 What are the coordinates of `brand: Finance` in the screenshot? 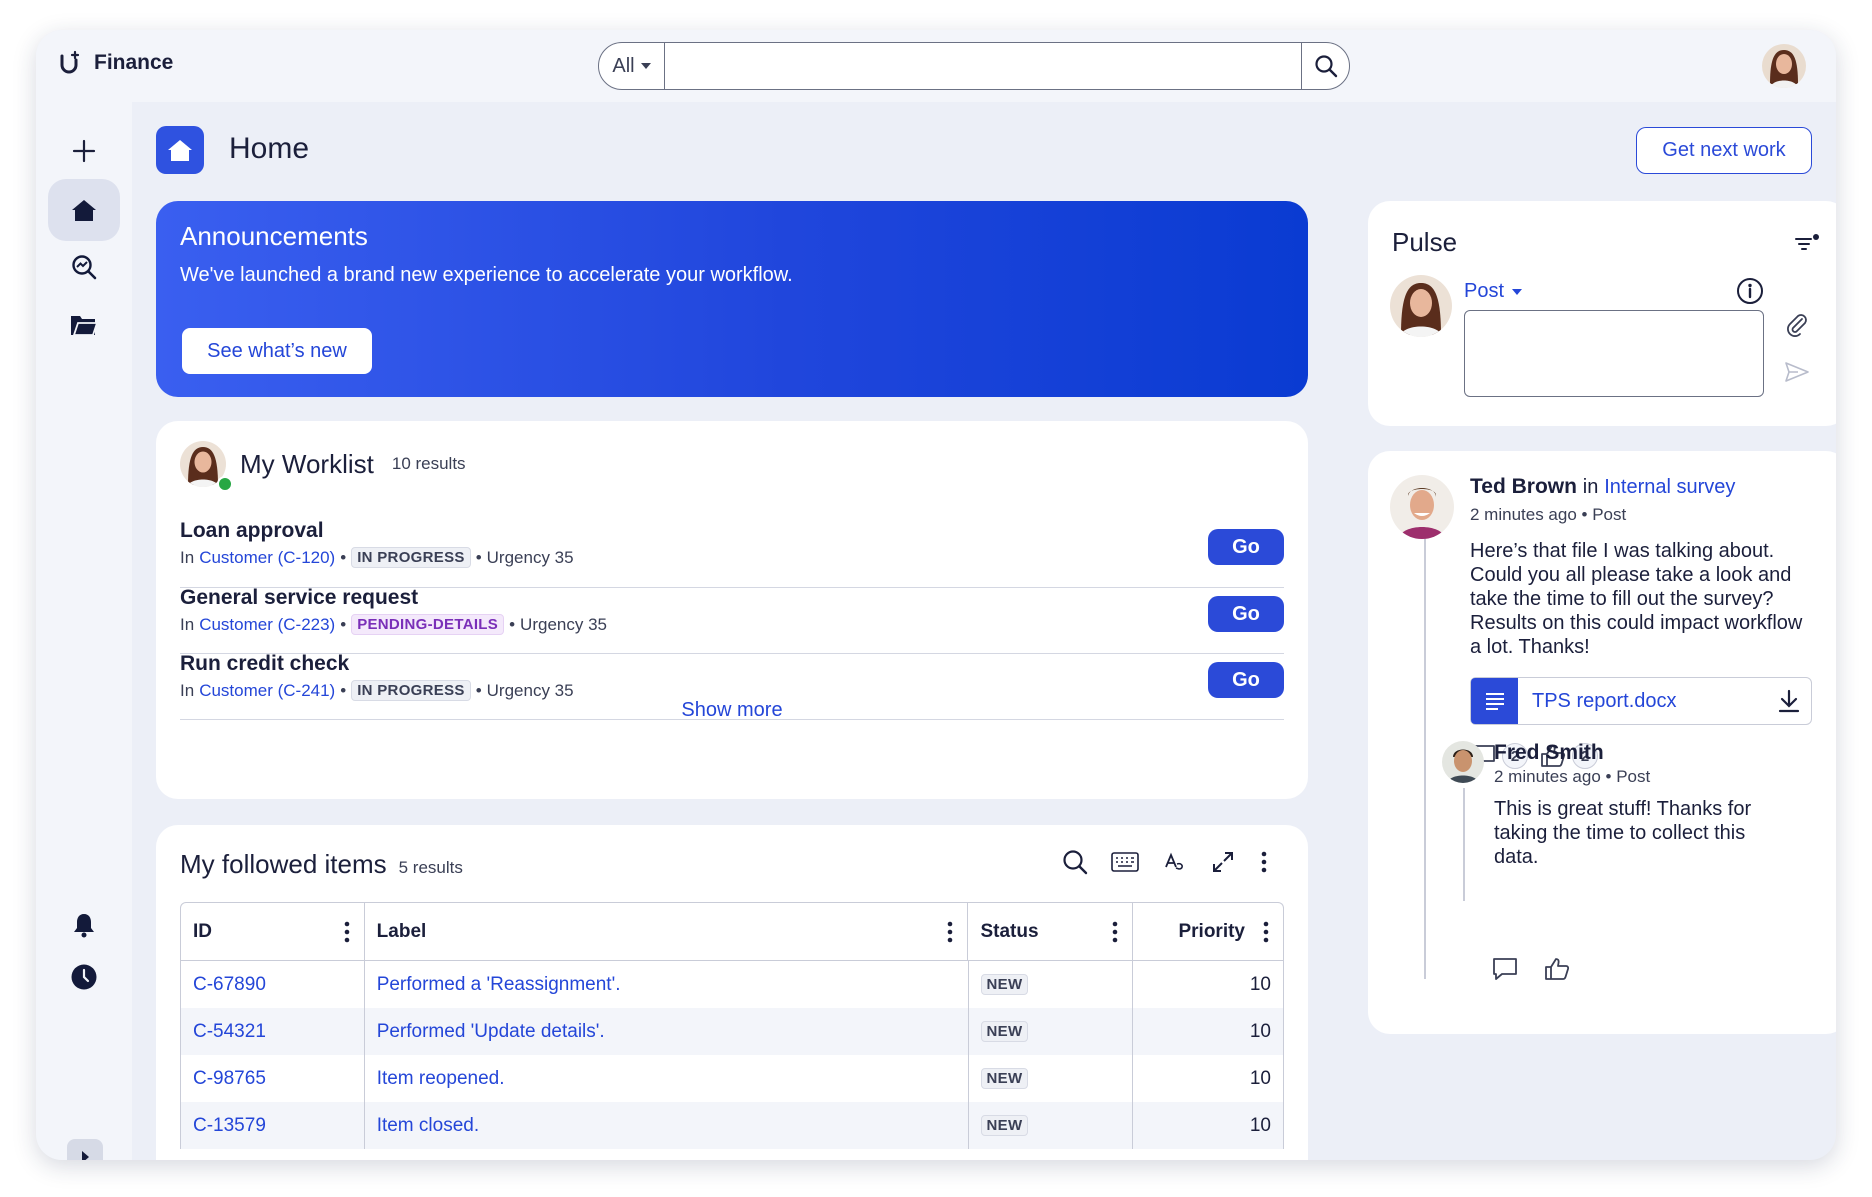 It's located at (115, 63).